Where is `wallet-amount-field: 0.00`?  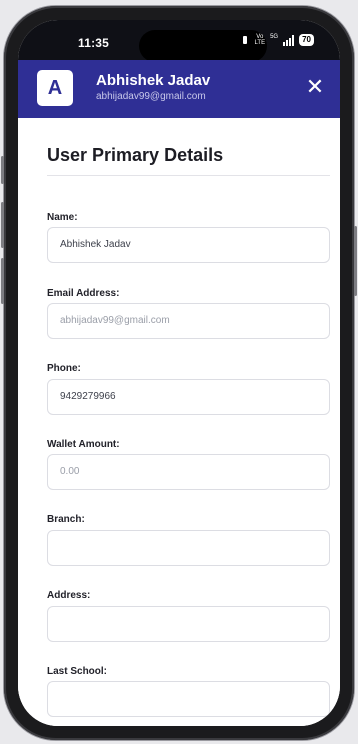 wallet-amount-field: 0.00 is located at coordinates (188, 472).